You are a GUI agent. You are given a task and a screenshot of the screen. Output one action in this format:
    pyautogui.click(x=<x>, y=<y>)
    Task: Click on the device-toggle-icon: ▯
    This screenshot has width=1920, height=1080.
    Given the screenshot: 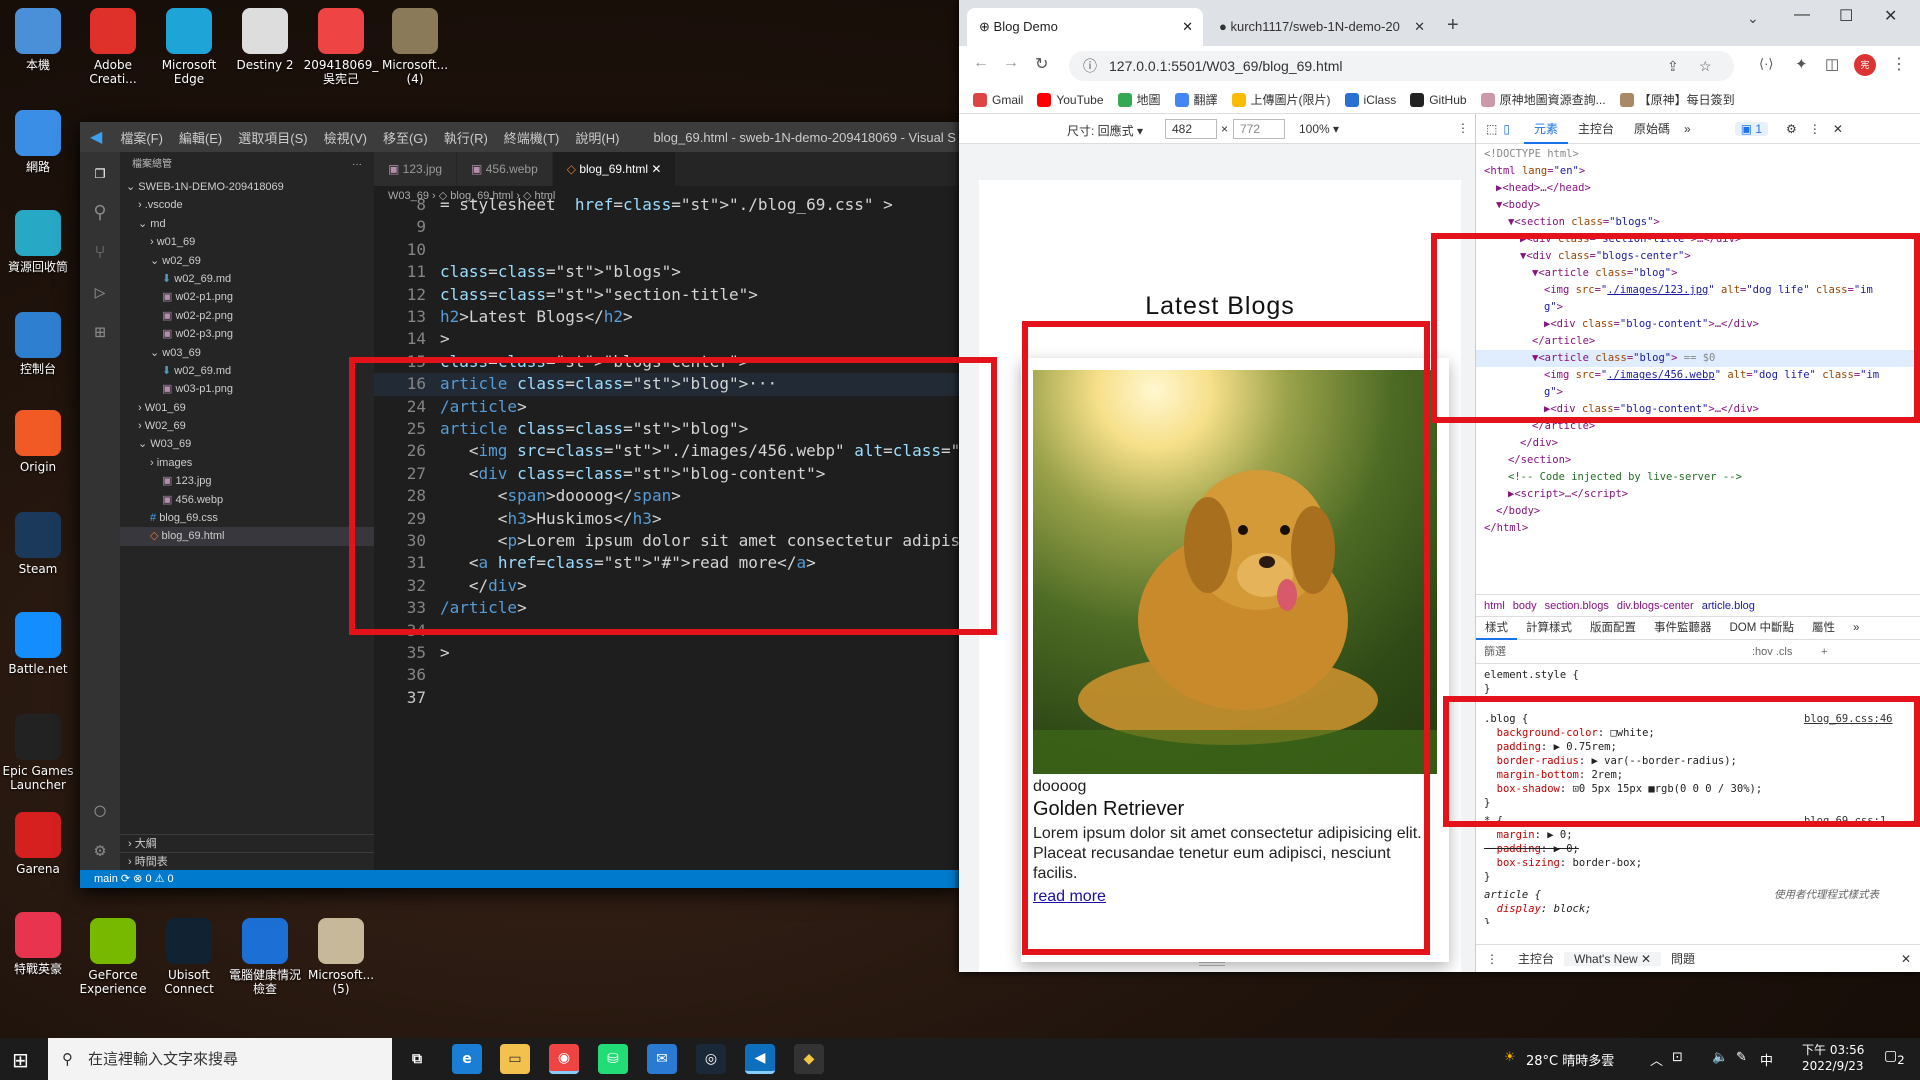 What is the action you would take?
    pyautogui.click(x=1506, y=129)
    